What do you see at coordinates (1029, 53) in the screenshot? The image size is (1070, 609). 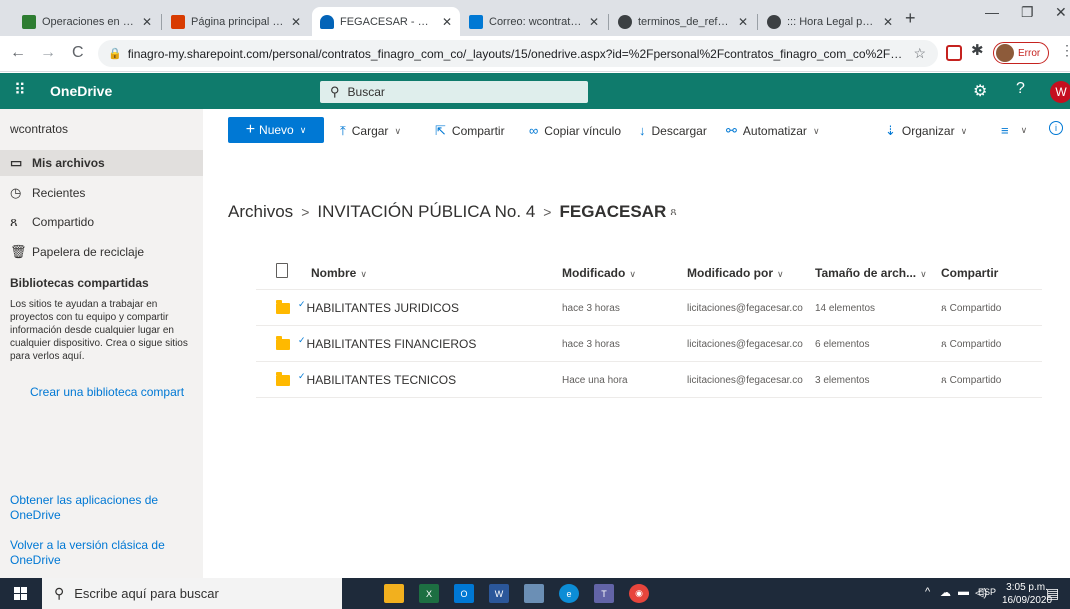 I see `profile-status: Error` at bounding box center [1029, 53].